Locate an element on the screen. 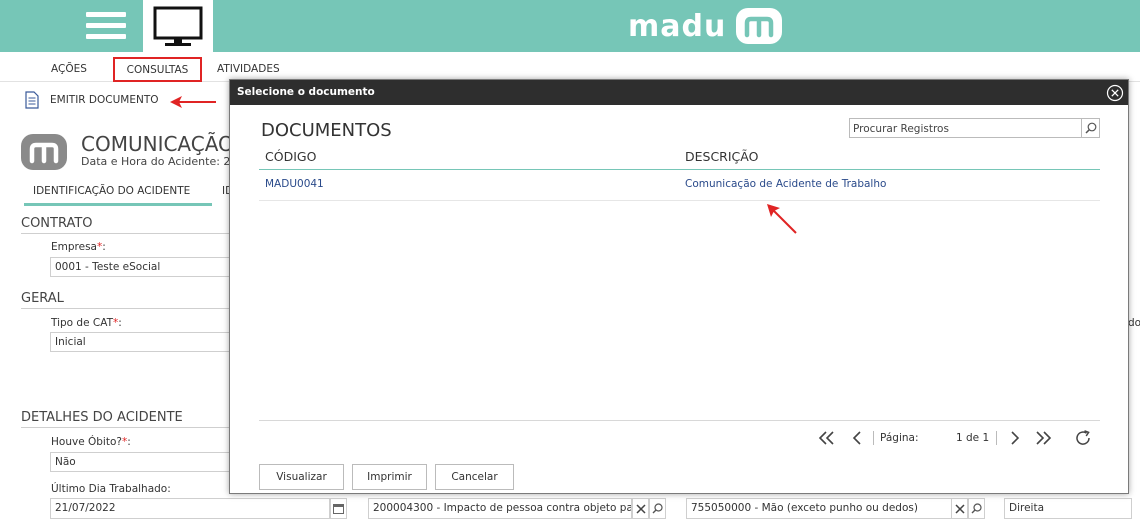  page-label: Página: is located at coordinates (899, 438).